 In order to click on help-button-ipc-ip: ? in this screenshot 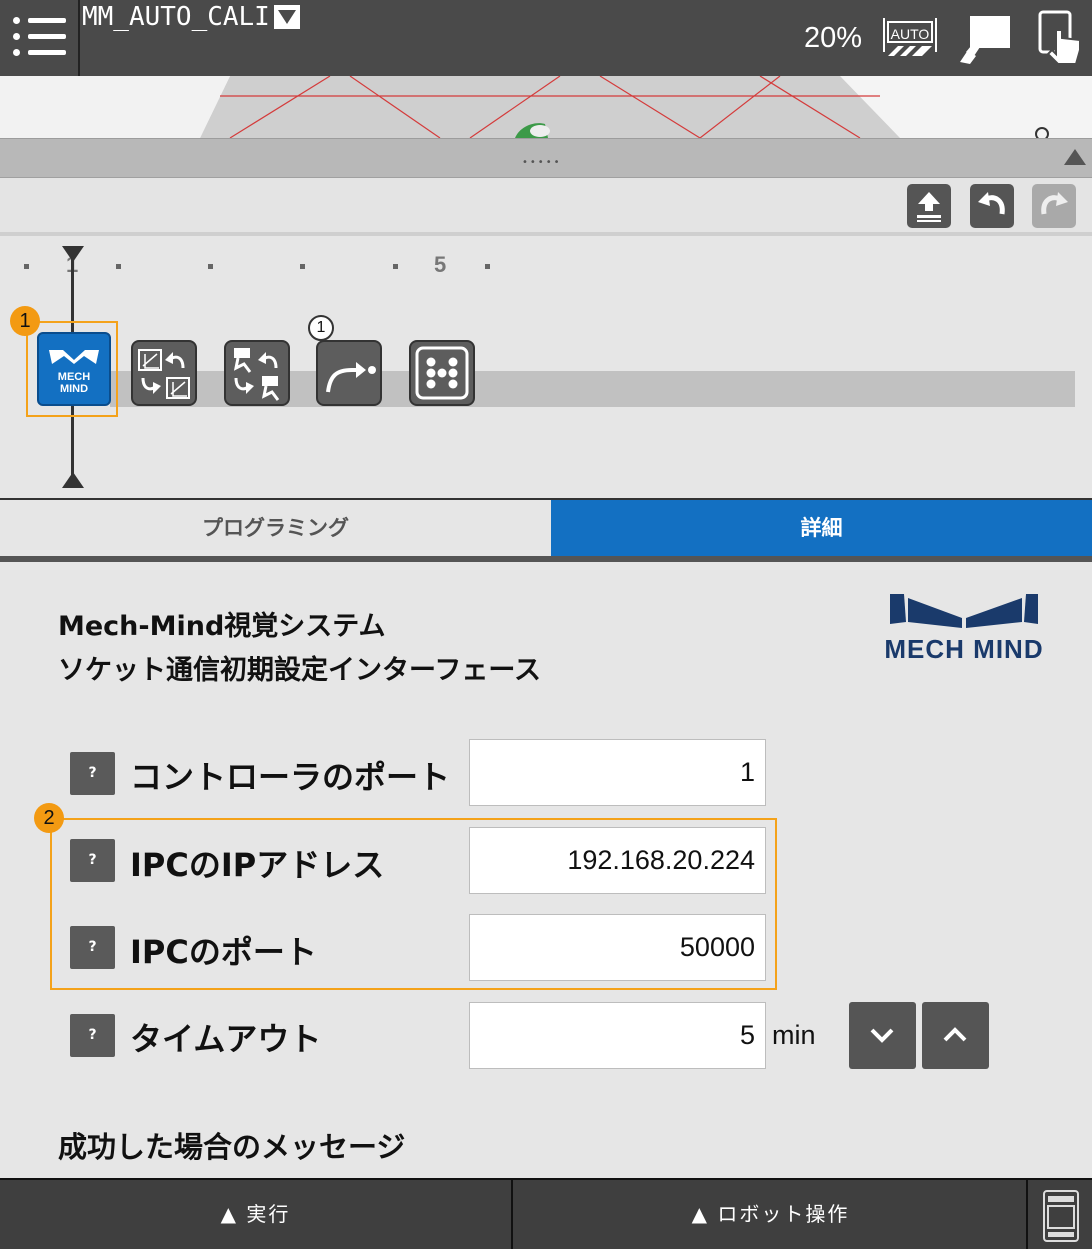, I will do `click(92, 860)`.